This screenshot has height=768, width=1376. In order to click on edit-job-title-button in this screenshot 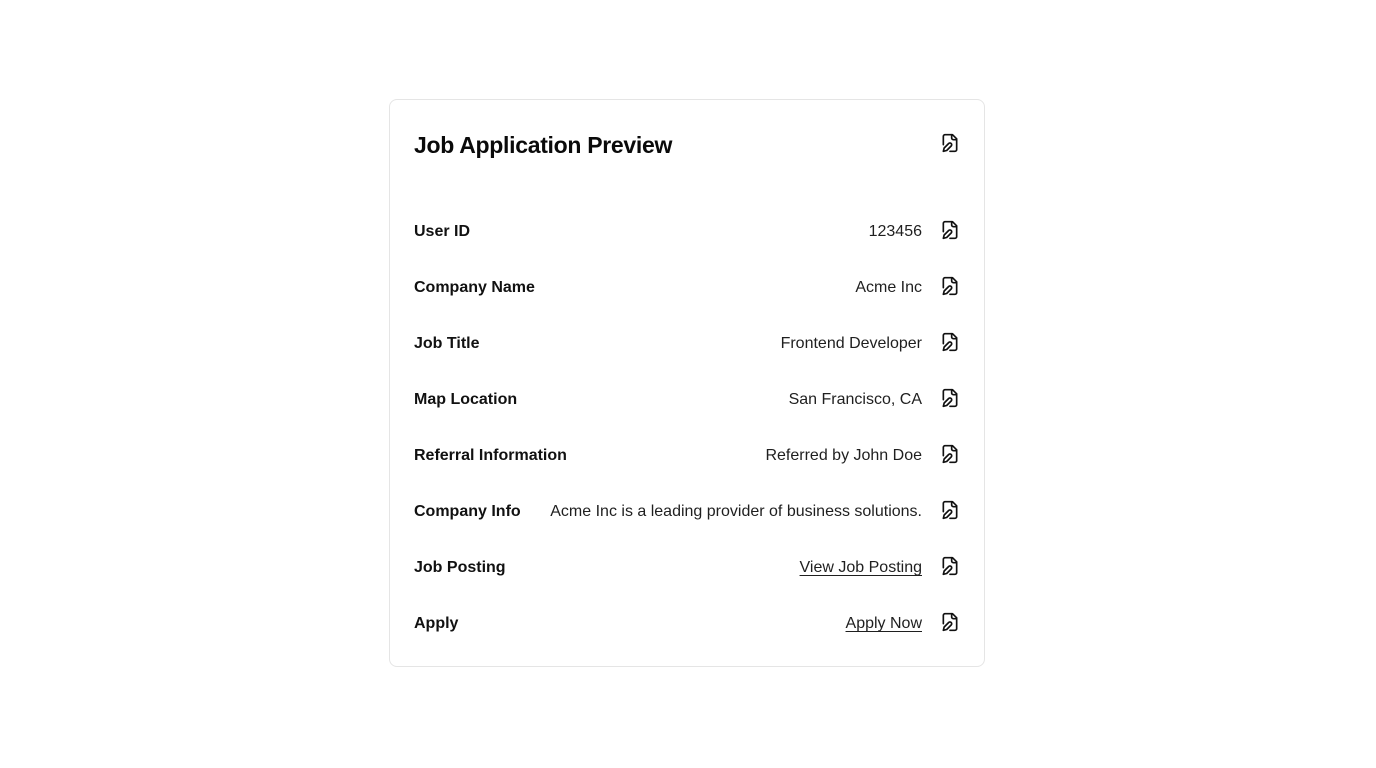, I will do `click(950, 344)`.